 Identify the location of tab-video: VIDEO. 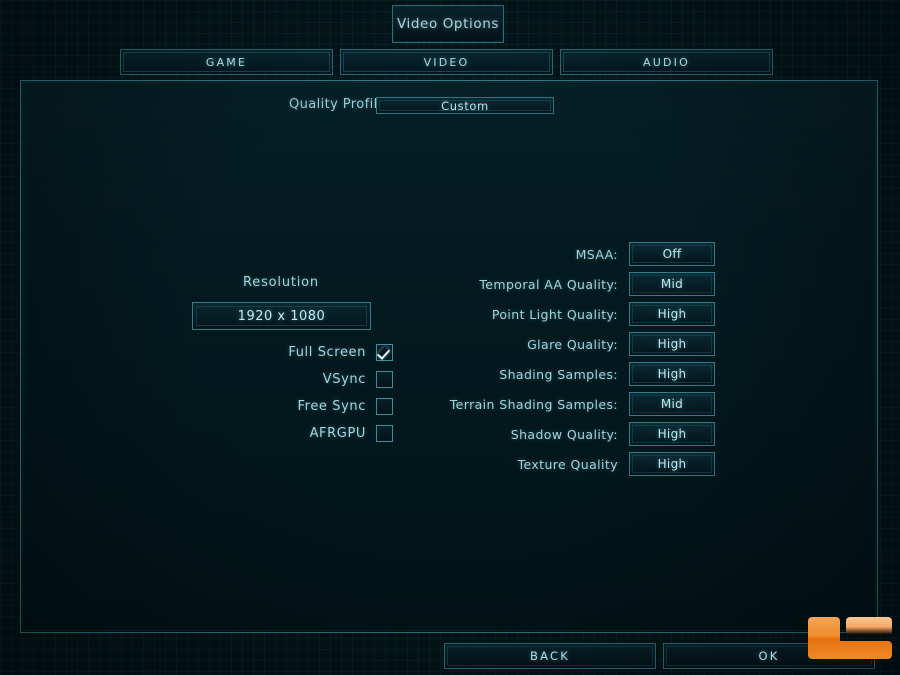
(446, 62).